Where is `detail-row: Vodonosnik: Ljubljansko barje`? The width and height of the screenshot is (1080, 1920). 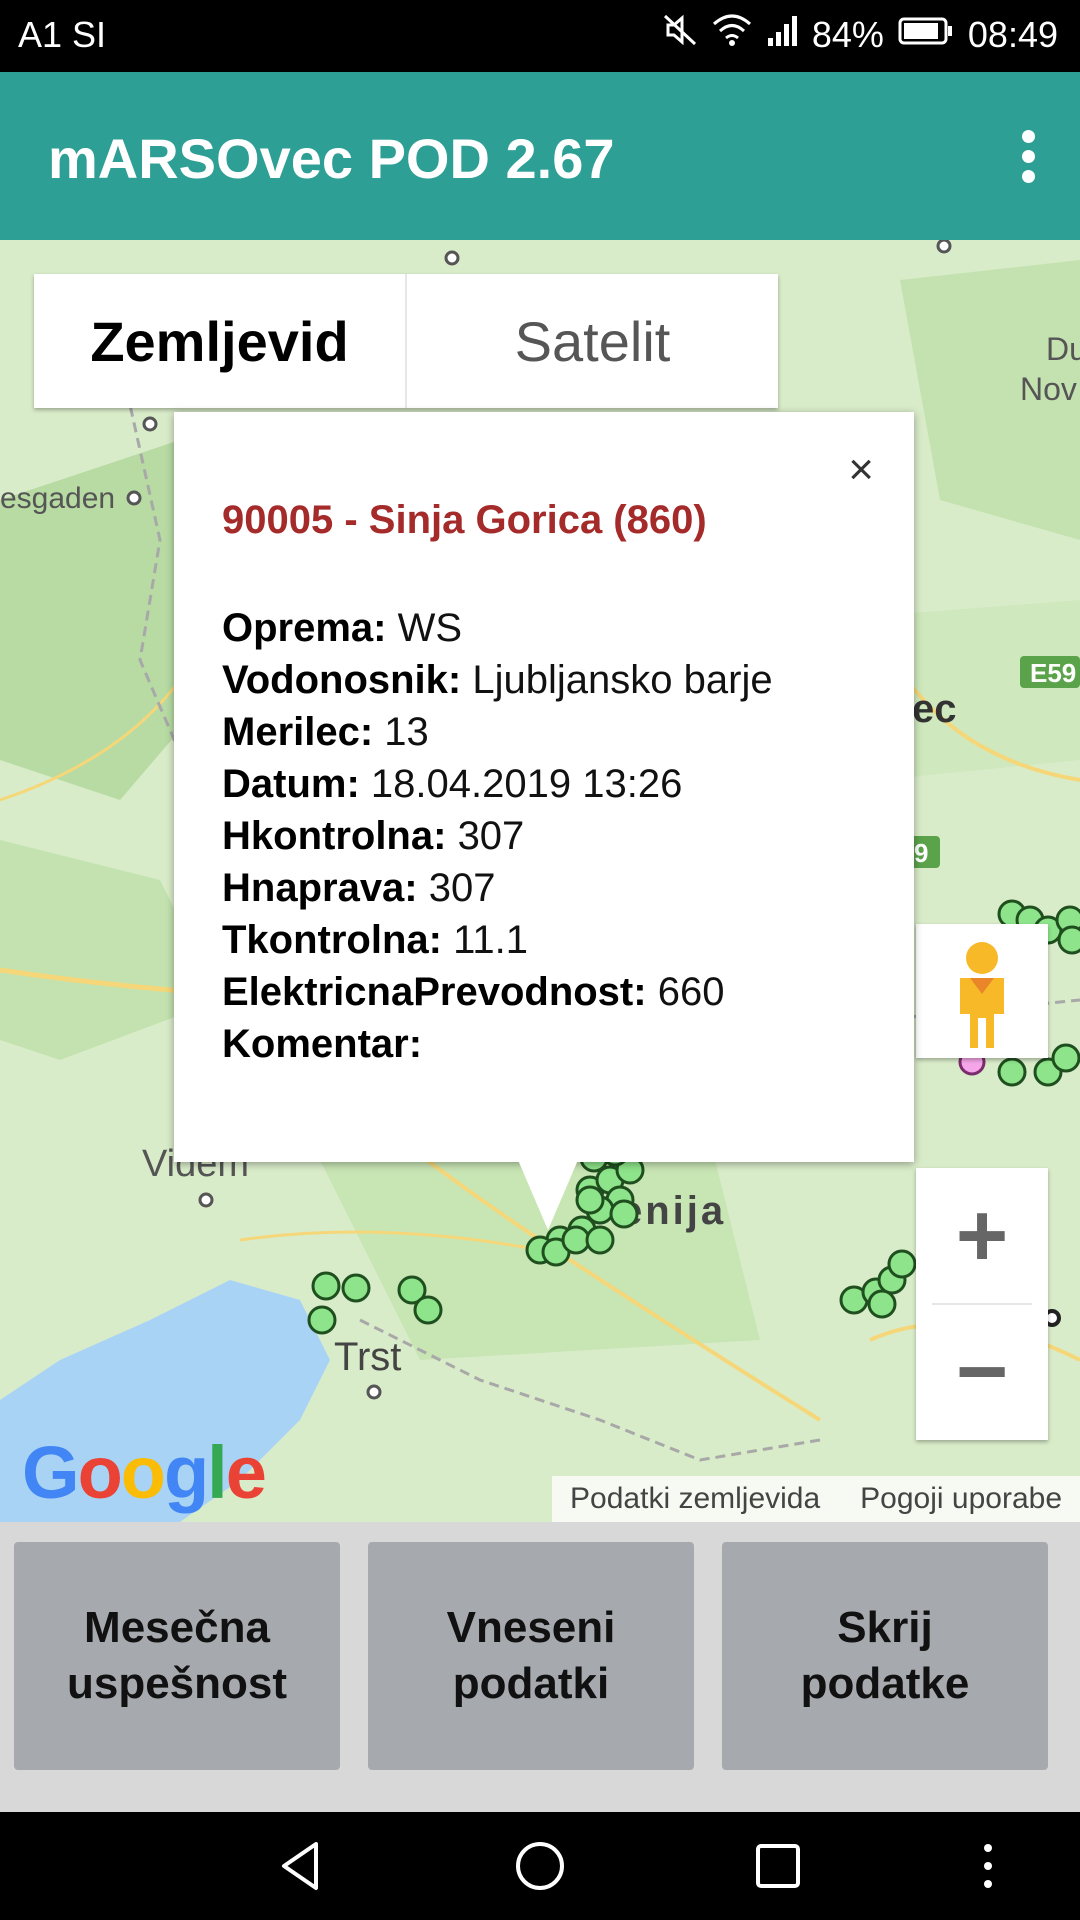 detail-row: Vodonosnik: Ljubljansko barje is located at coordinates (497, 680).